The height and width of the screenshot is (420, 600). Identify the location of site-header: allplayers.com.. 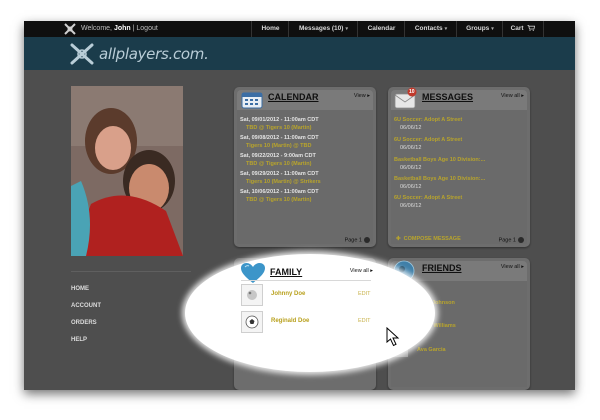
(299, 53).